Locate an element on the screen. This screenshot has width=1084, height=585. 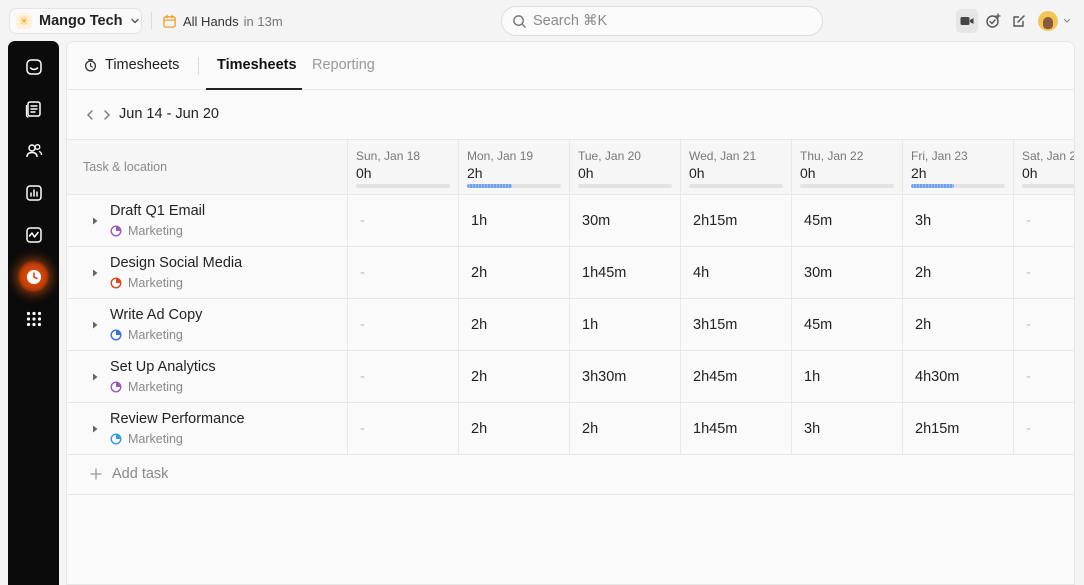
tab-bar: Timesheets Timesheets Reporting is located at coordinates (570, 66).